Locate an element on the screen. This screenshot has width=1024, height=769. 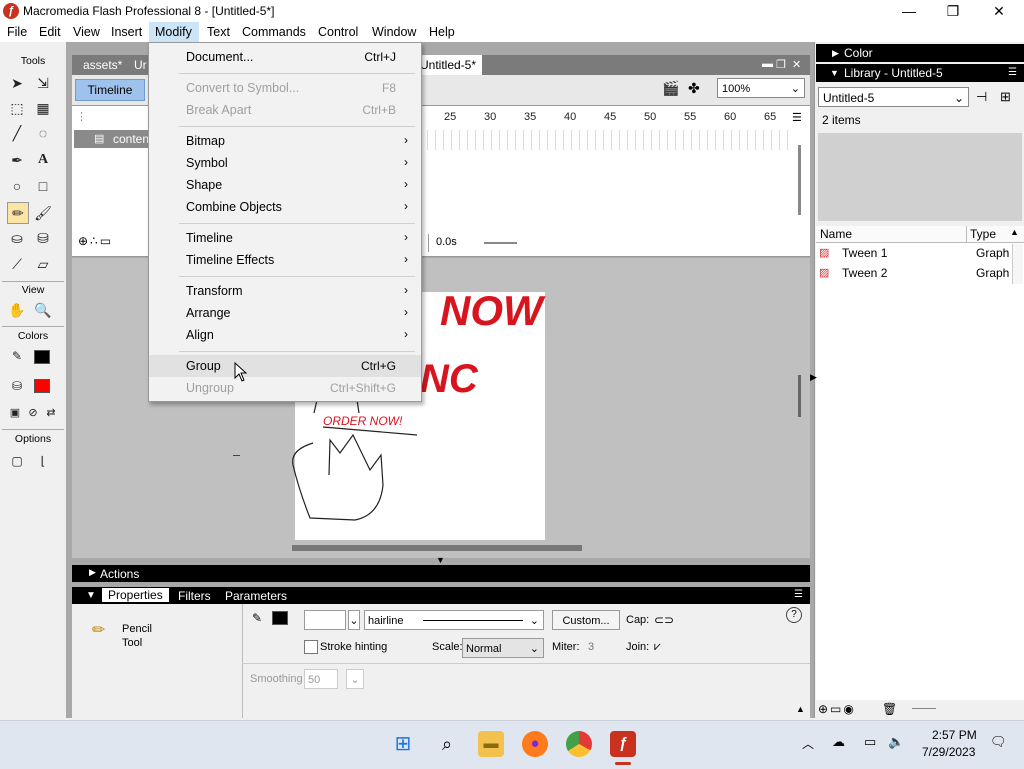
menu-item-break-apart: Break Apart Ctrl+B is located at coordinates (285, 110).